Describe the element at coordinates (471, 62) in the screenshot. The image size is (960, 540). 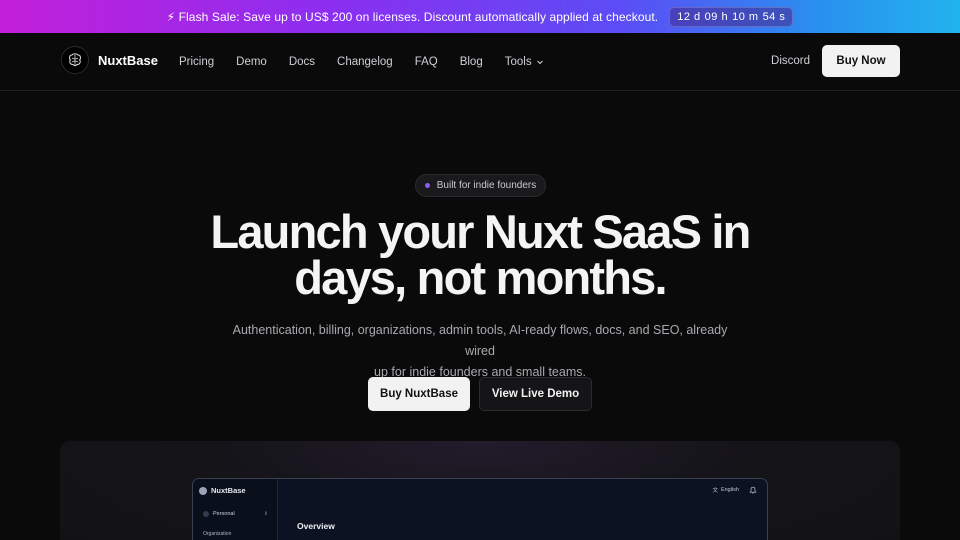
I see `nav-link-blog: Blog` at that location.